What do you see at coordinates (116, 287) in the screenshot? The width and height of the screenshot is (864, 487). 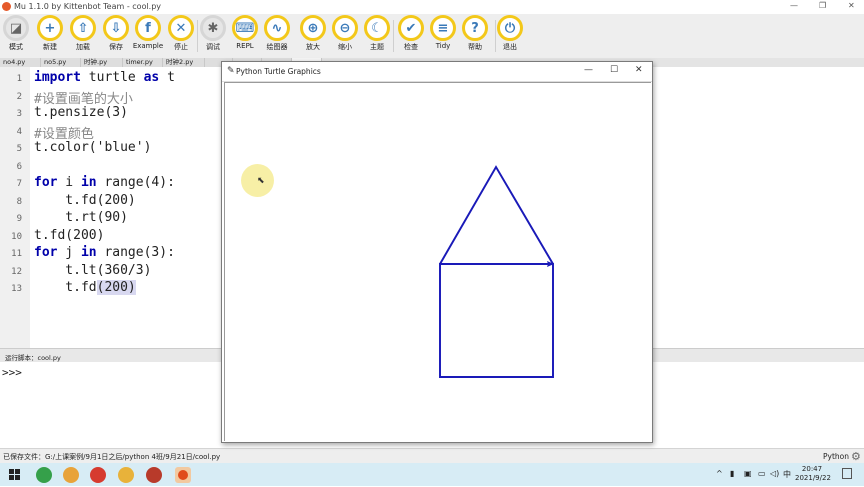 I see `code-token: (200)` at bounding box center [116, 287].